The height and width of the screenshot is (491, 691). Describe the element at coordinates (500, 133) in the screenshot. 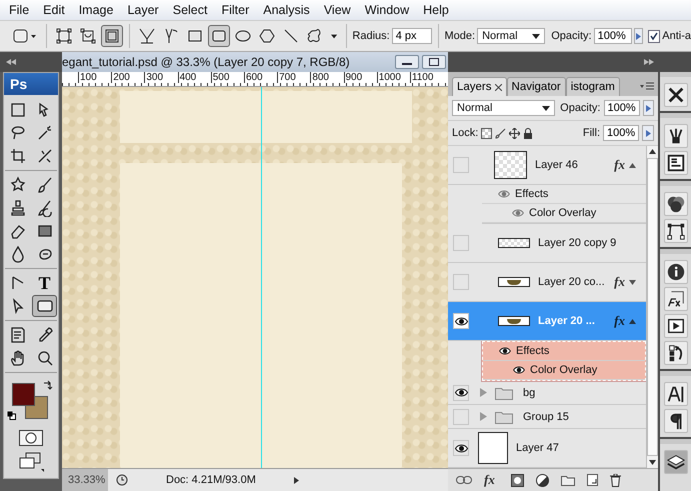

I see `lock-brush-icon` at that location.